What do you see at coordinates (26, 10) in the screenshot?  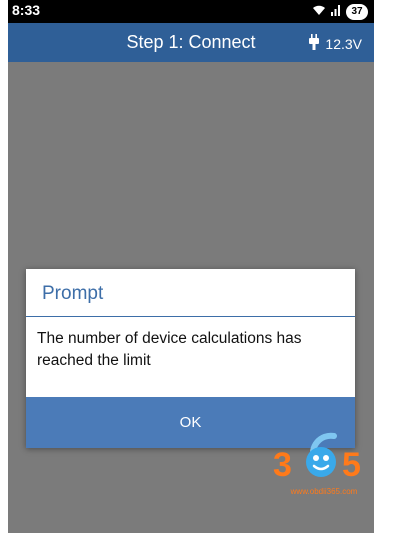 I see `status-time: 8:33` at bounding box center [26, 10].